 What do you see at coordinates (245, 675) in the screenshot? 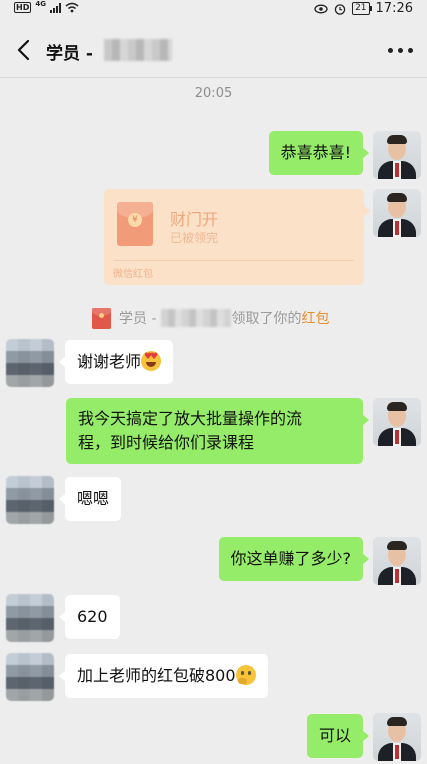
I see `thinking-face-icon` at bounding box center [245, 675].